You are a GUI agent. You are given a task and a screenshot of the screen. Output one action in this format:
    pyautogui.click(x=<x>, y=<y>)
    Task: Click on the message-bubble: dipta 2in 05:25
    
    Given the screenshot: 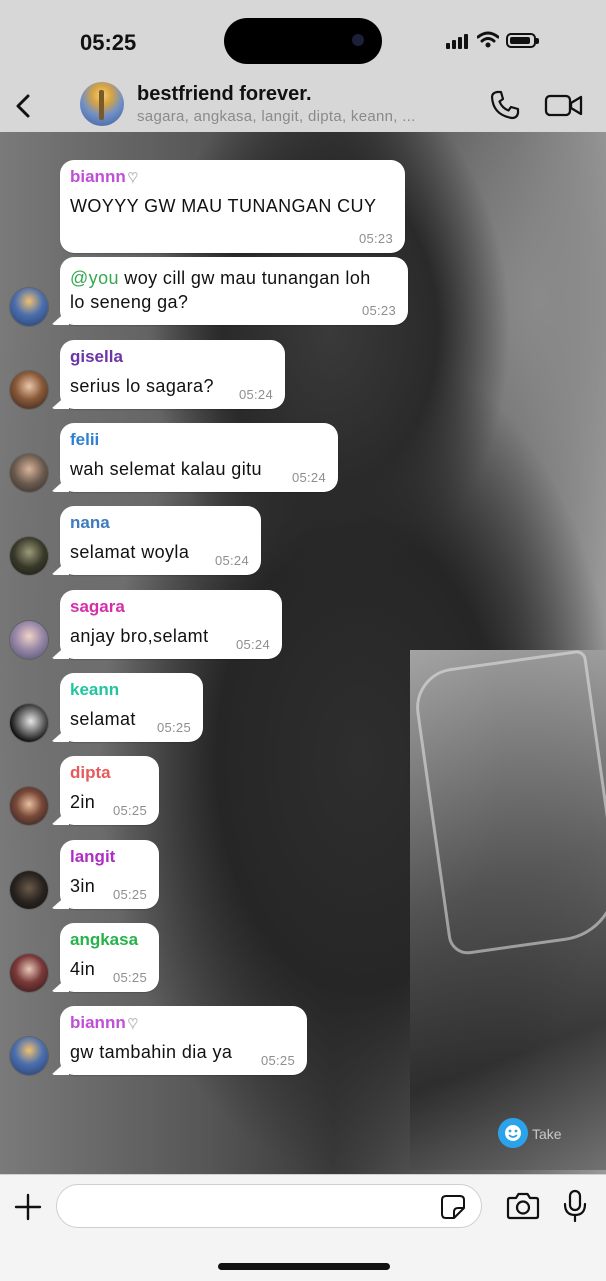 What is the action you would take?
    pyautogui.click(x=109, y=790)
    